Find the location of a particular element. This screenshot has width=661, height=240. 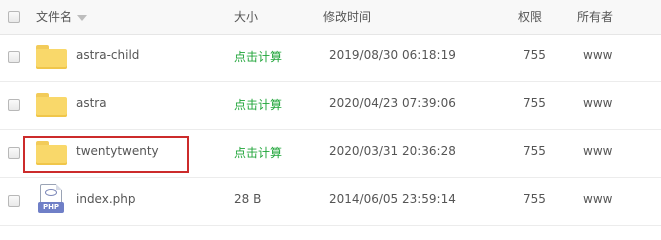

file-name: astra-child is located at coordinates (107, 55).